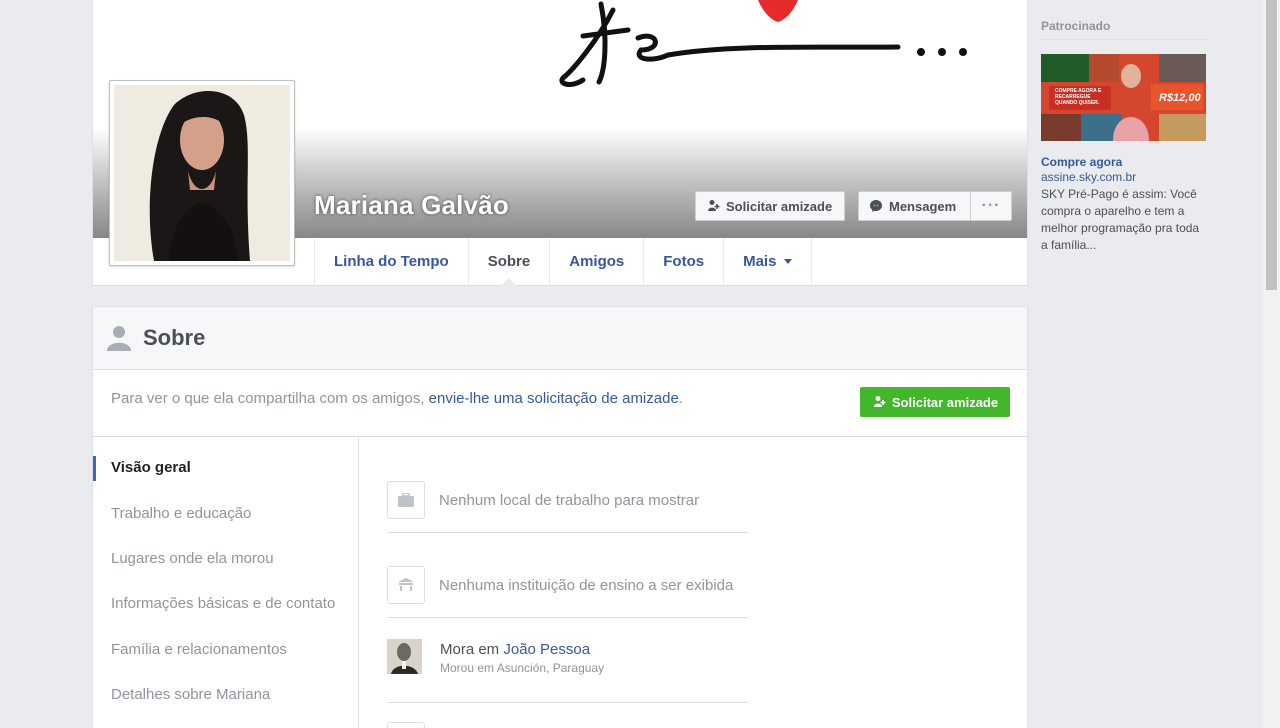 The height and width of the screenshot is (728, 1280). I want to click on tab-friends: Amigos, so click(597, 261).